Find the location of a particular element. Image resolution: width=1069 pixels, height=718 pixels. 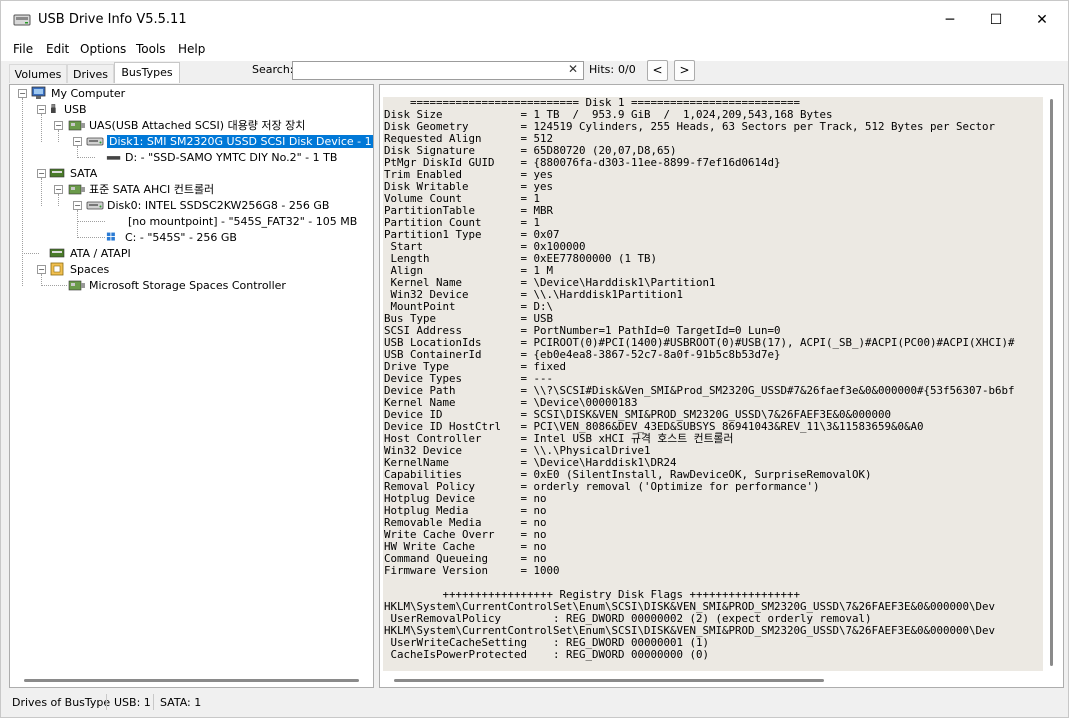

tree-item-label: D: - "SSD-SAMO YMTC DIY No.2" - 1 TB is located at coordinates (231, 157).